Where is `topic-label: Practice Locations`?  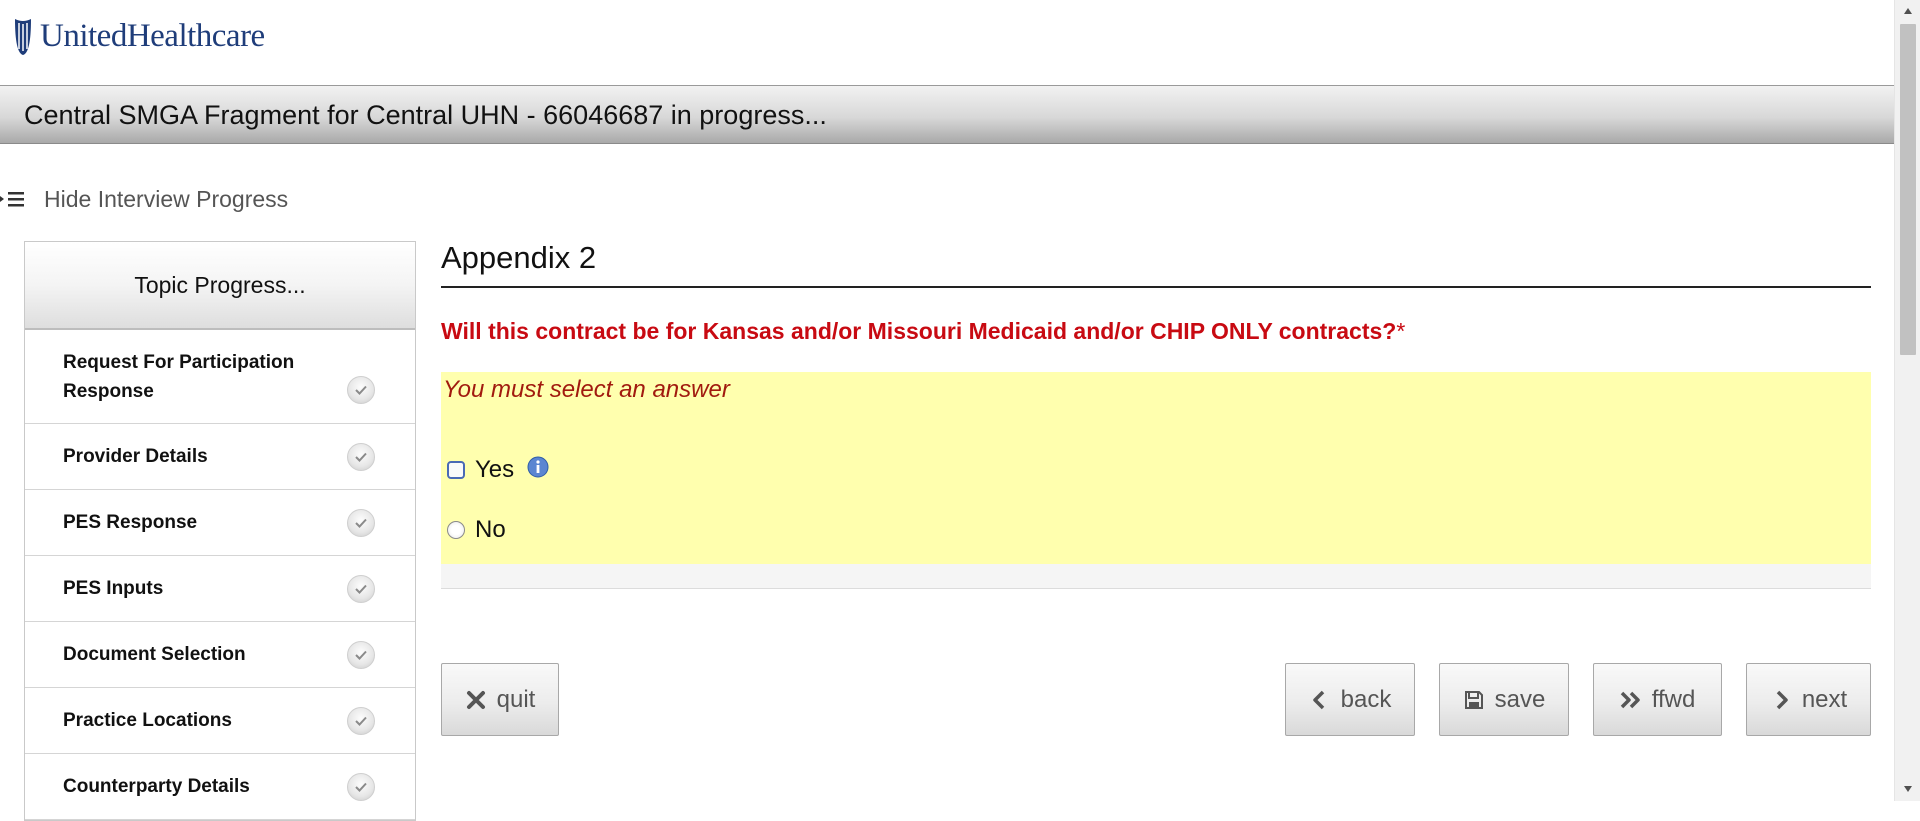
topic-label: Practice Locations is located at coordinates (147, 720).